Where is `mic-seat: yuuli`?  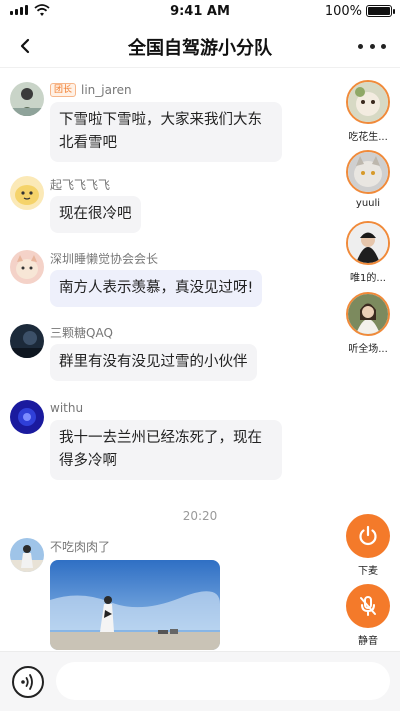
mic-seat: yuuli is located at coordinates (368, 179).